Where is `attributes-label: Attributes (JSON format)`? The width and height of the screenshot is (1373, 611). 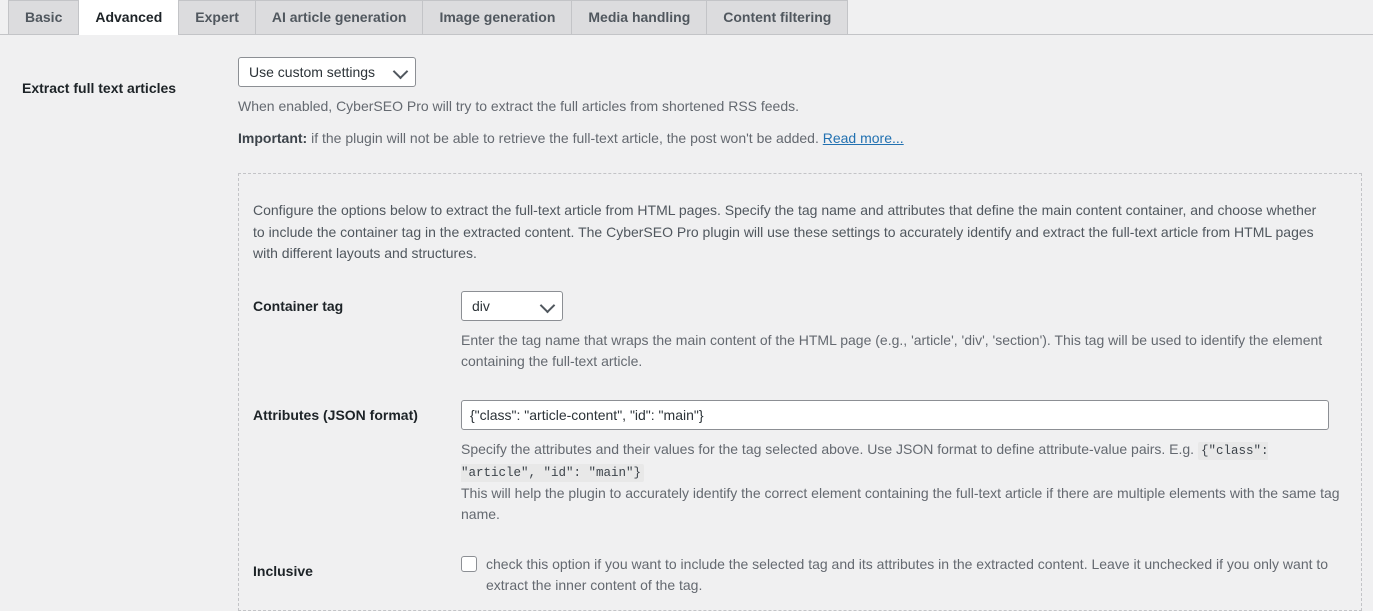 attributes-label: Attributes (JSON format) is located at coordinates (335, 415).